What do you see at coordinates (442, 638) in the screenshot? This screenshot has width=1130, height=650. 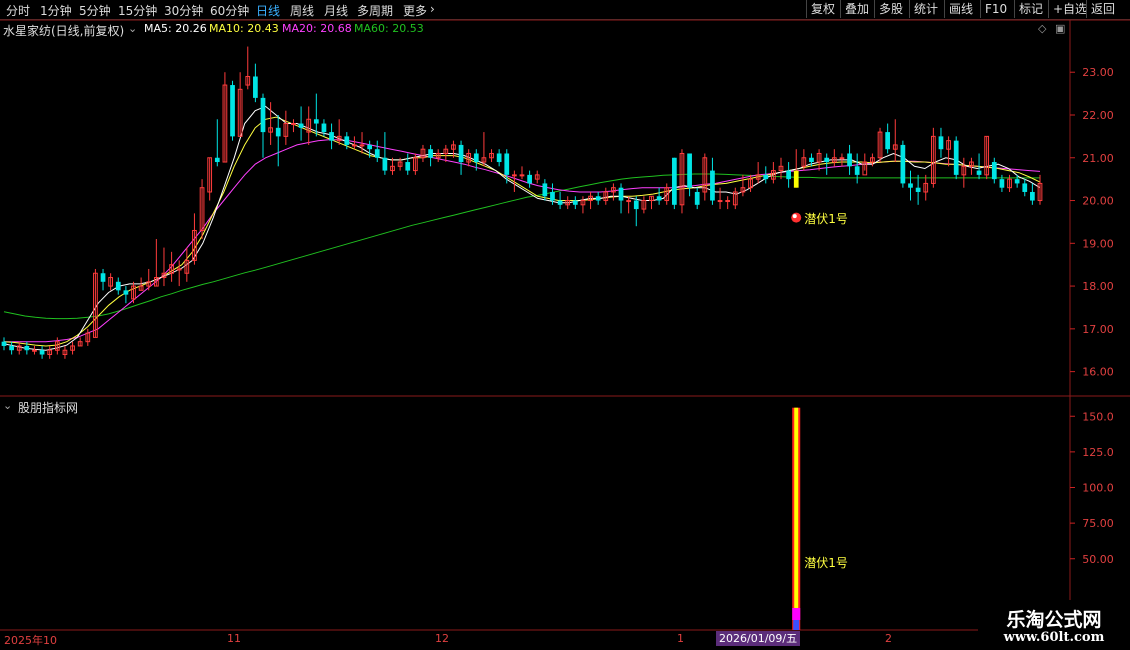 I see `x-label-dec: 12` at bounding box center [442, 638].